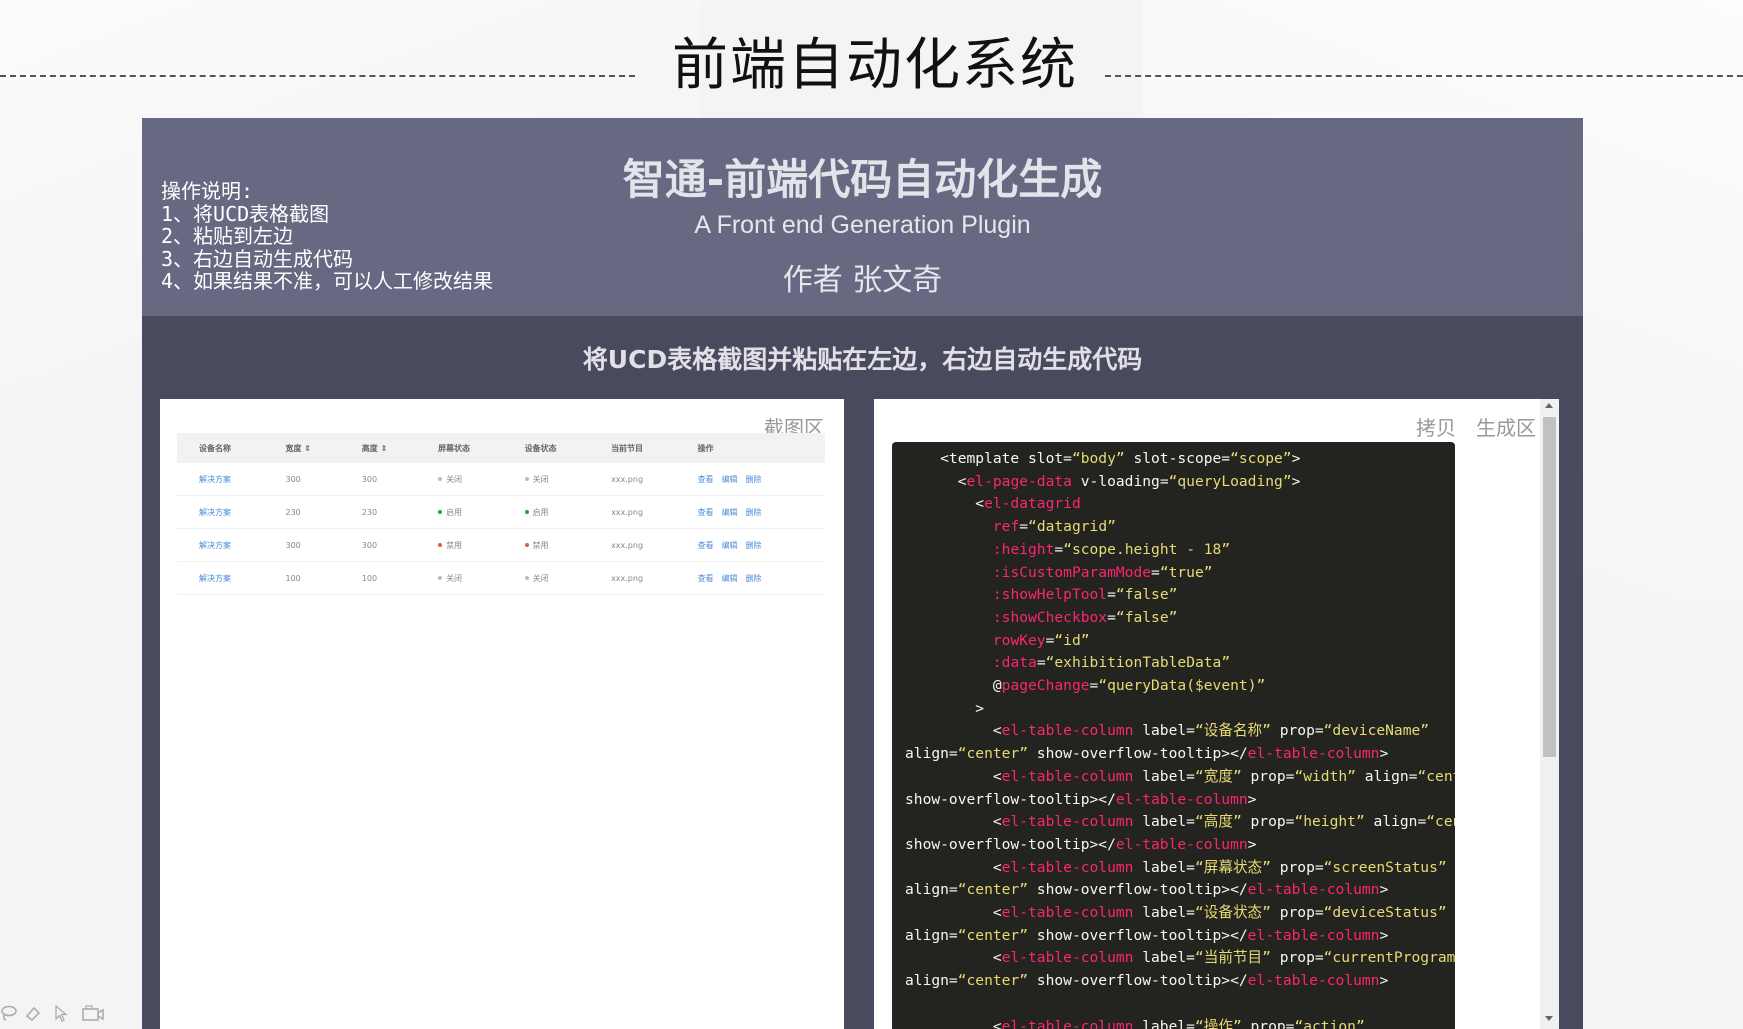 The width and height of the screenshot is (1743, 1029). What do you see at coordinates (378, 479) in the screenshot?
I see `table-cell: 300` at bounding box center [378, 479].